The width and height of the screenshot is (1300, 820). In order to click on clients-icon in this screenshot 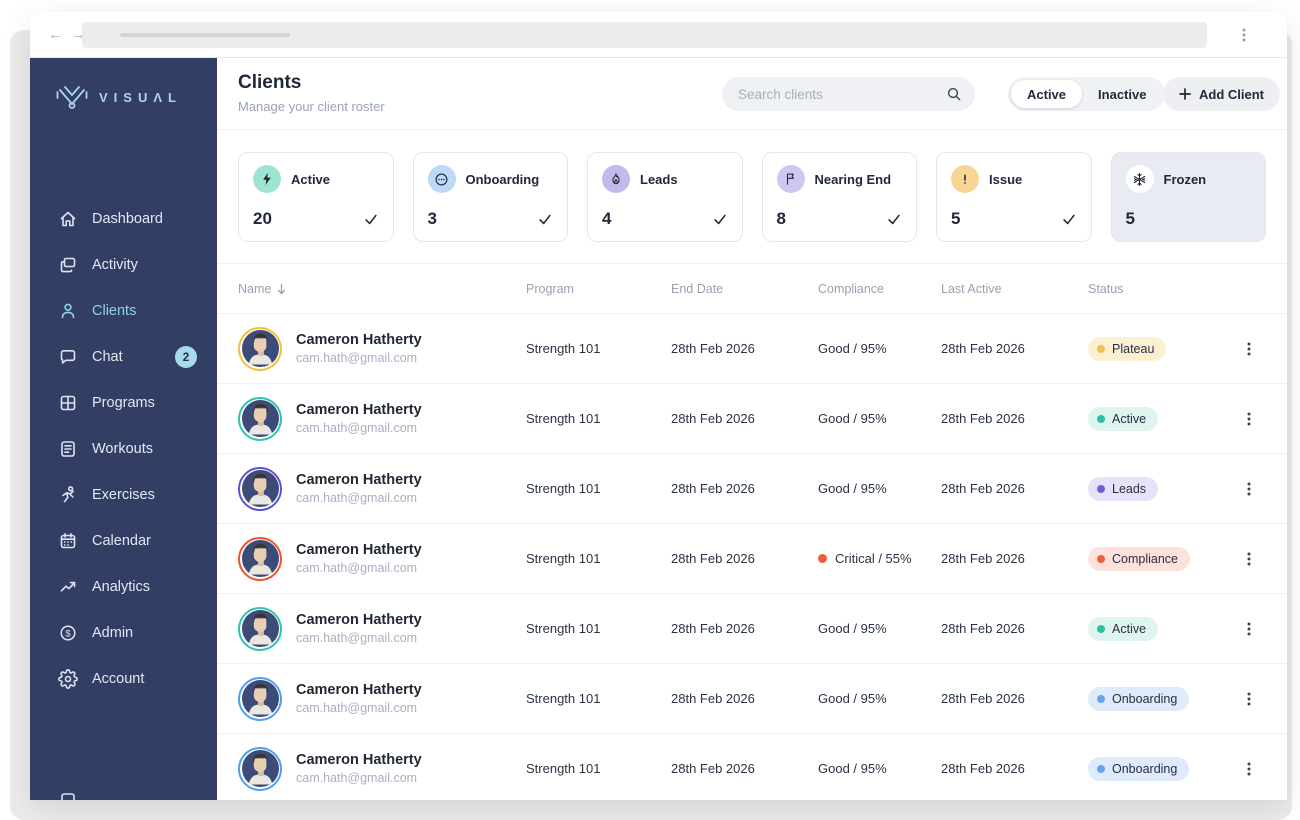, I will do `click(68, 311)`.